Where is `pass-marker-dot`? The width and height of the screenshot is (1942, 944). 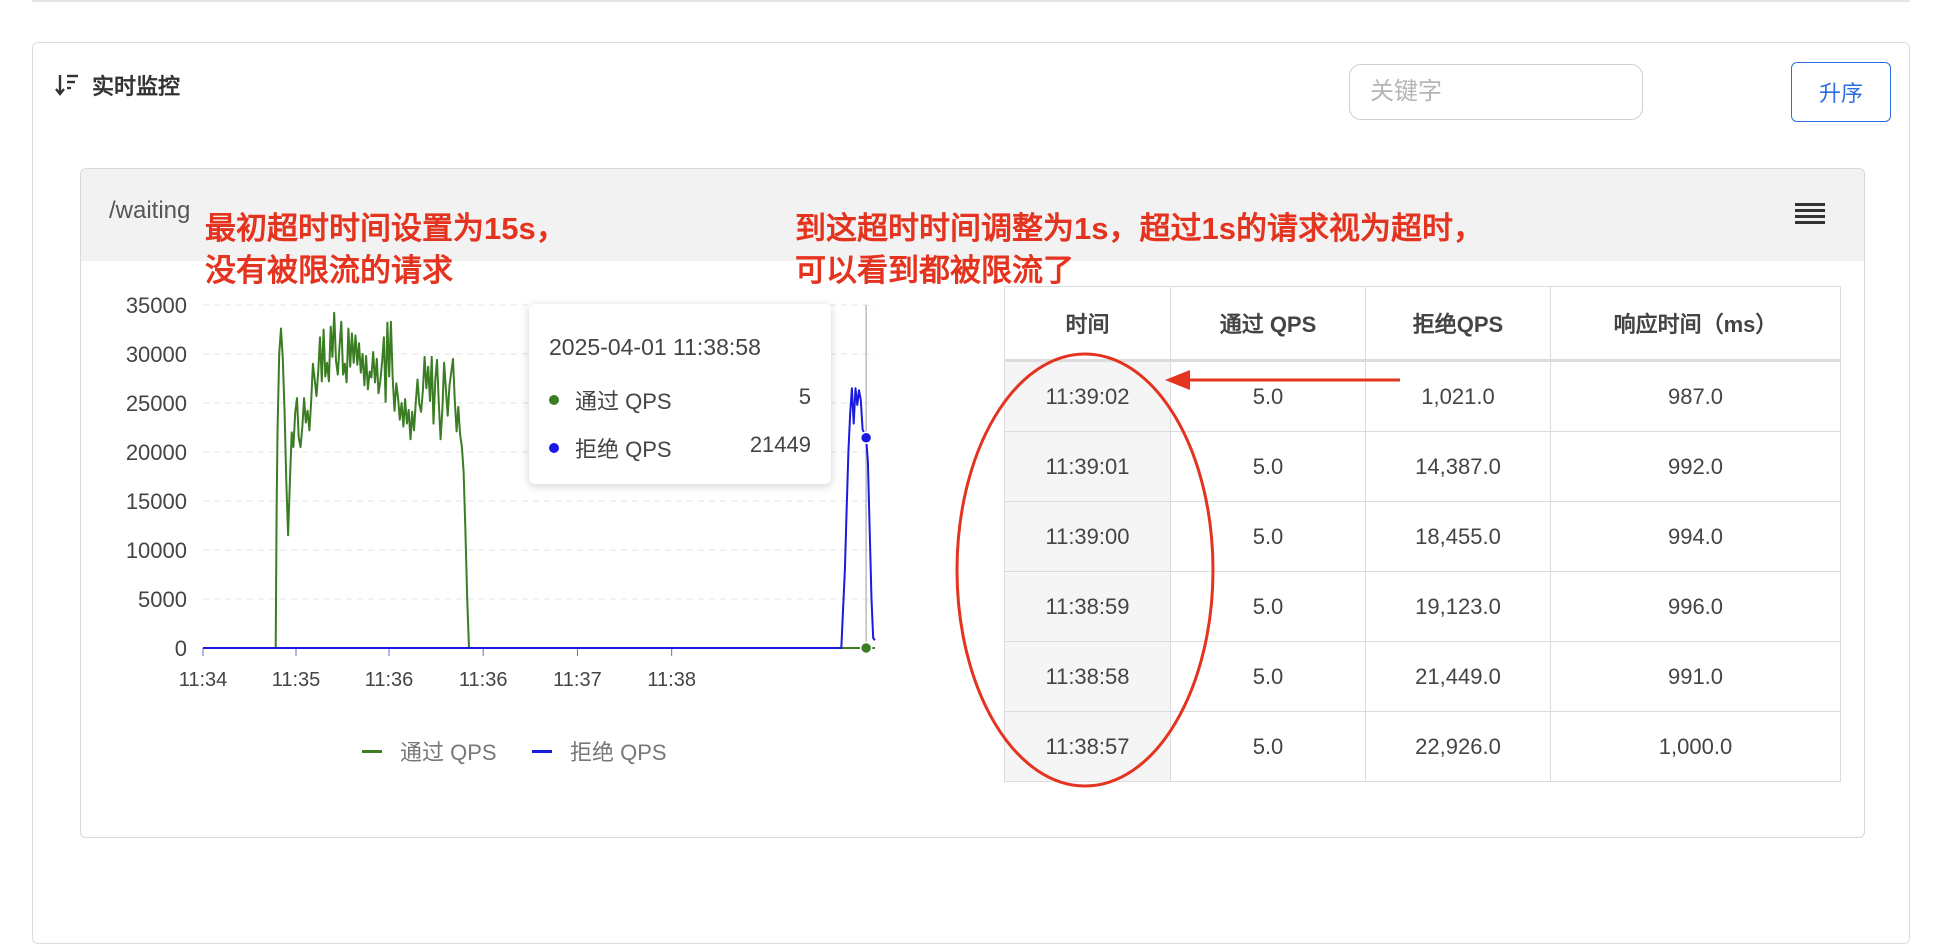
pass-marker-dot is located at coordinates (554, 400).